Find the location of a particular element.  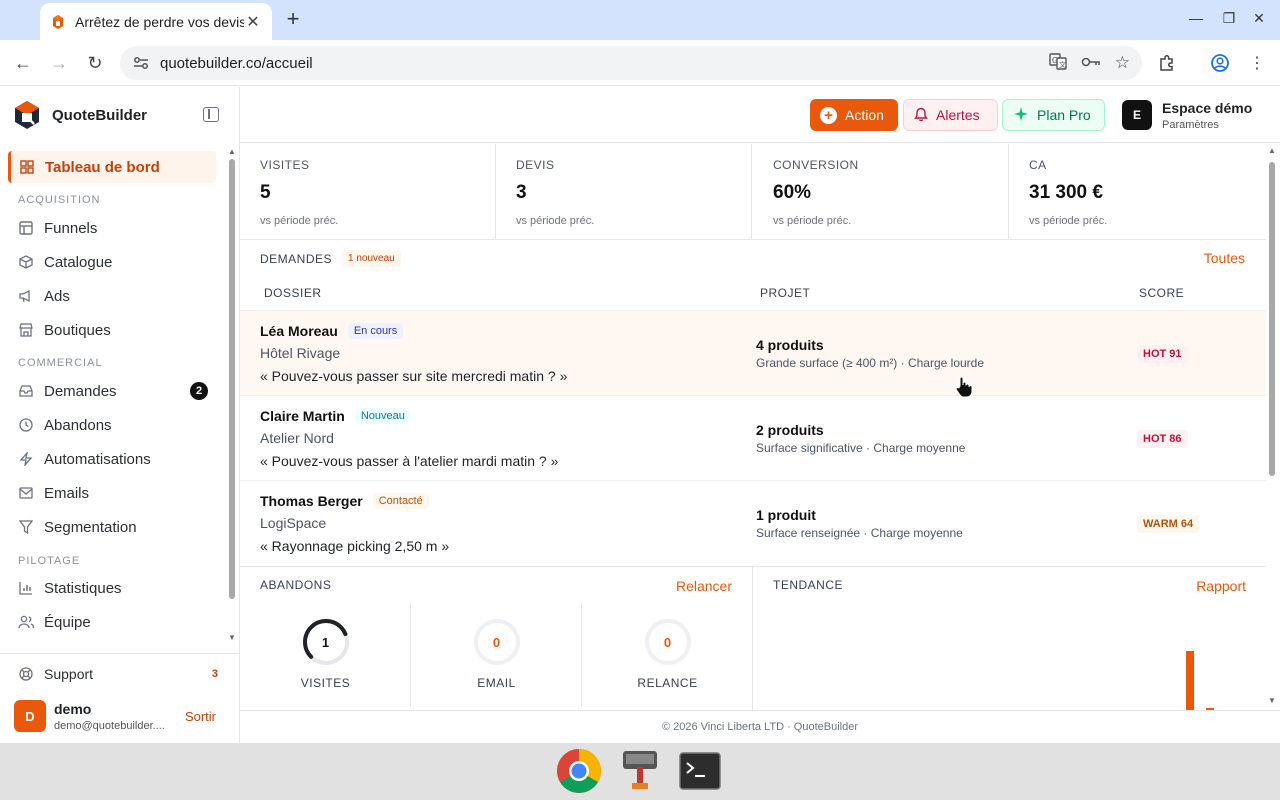

signout-button: Sortir is located at coordinates (200, 716).